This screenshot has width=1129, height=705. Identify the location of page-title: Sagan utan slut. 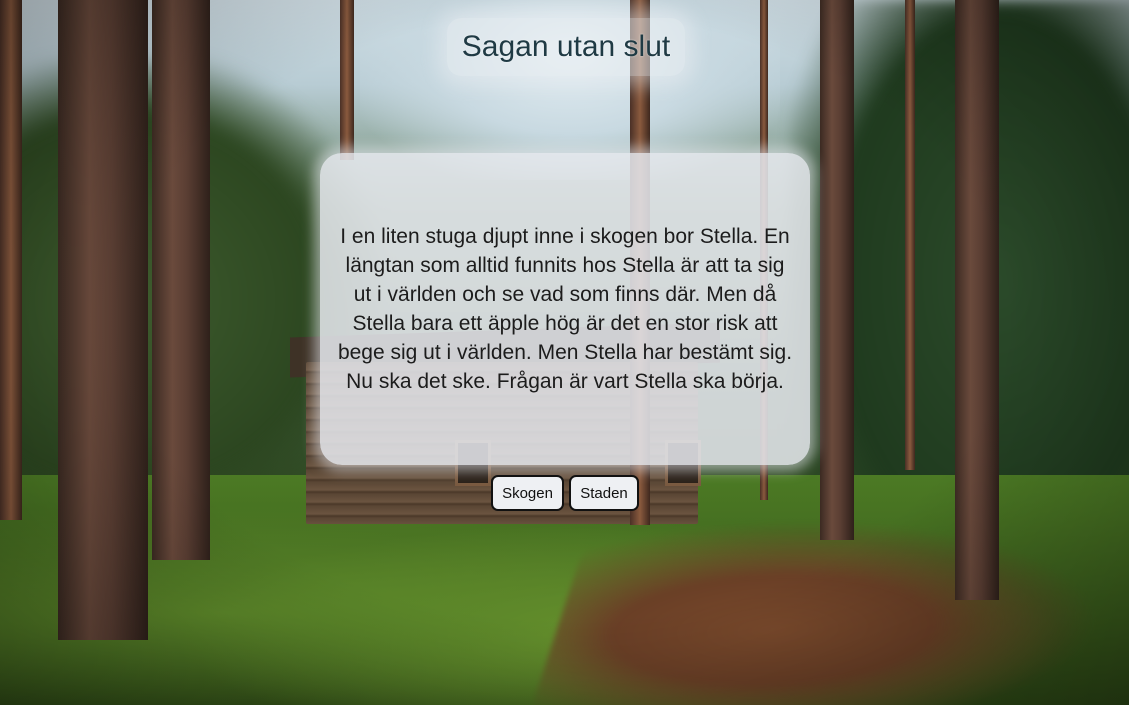
(566, 46).